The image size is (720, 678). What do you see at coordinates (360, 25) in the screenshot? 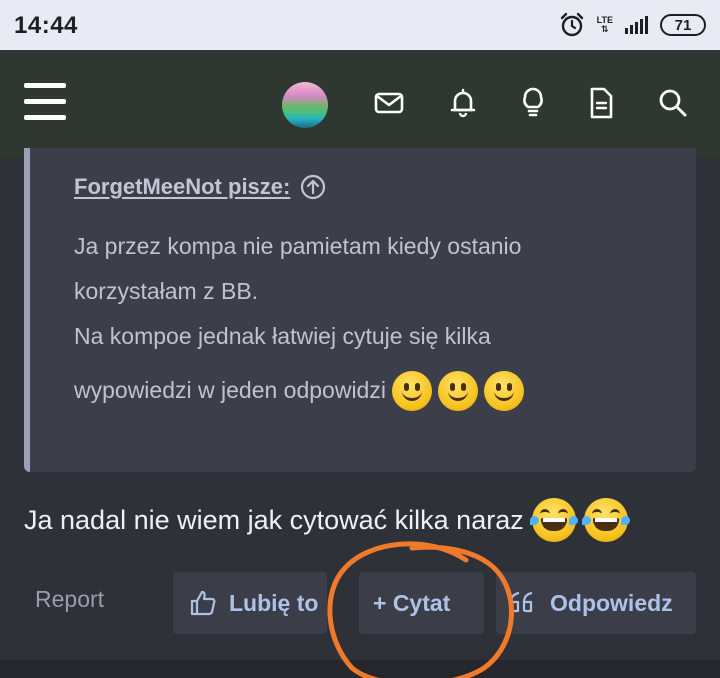
I see `status-bar: 14:44 LTE ⇅ 71` at bounding box center [360, 25].